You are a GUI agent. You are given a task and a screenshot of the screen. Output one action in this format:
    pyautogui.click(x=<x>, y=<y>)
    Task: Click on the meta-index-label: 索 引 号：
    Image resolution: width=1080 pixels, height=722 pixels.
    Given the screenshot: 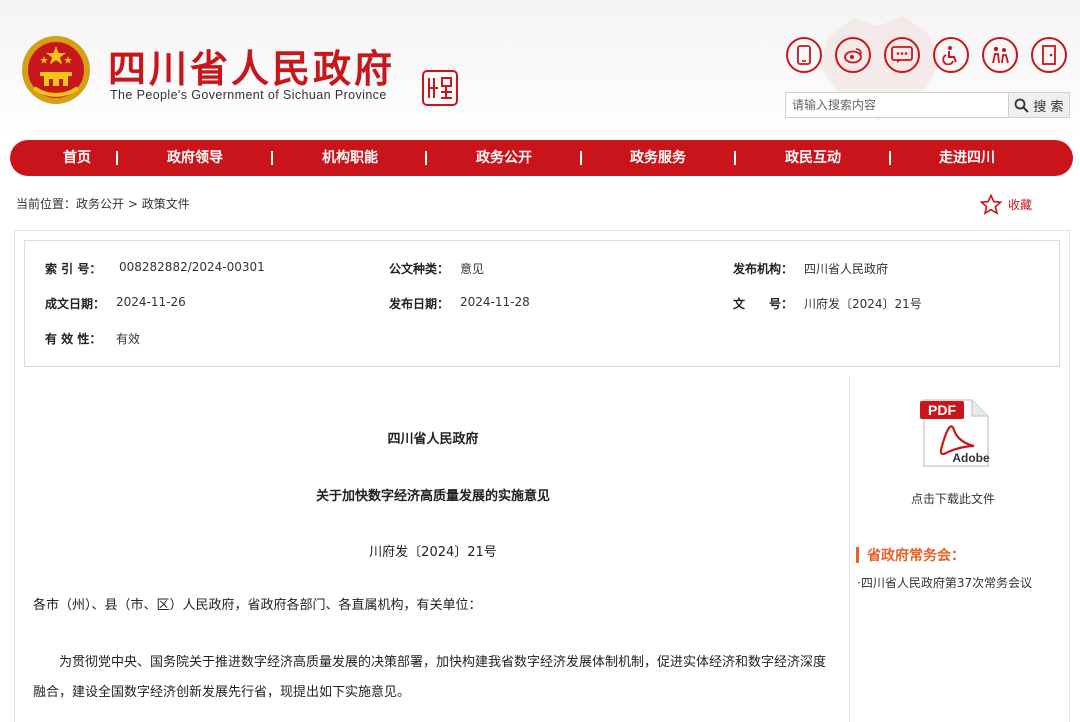 What is the action you would take?
    pyautogui.click(x=73, y=269)
    